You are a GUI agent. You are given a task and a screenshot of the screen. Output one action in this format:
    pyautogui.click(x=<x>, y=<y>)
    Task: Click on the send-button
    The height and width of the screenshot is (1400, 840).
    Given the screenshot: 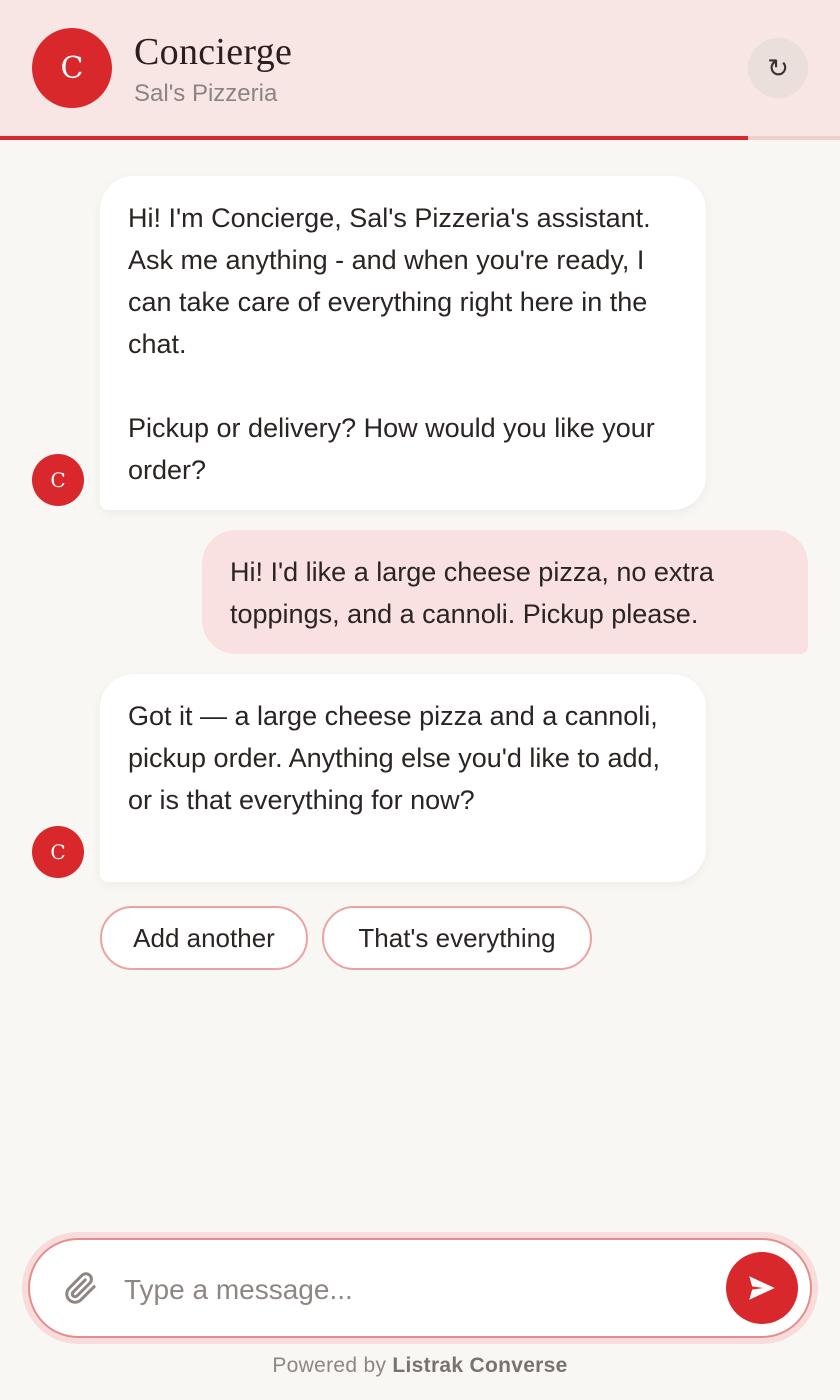 What is the action you would take?
    pyautogui.click(x=762, y=1288)
    